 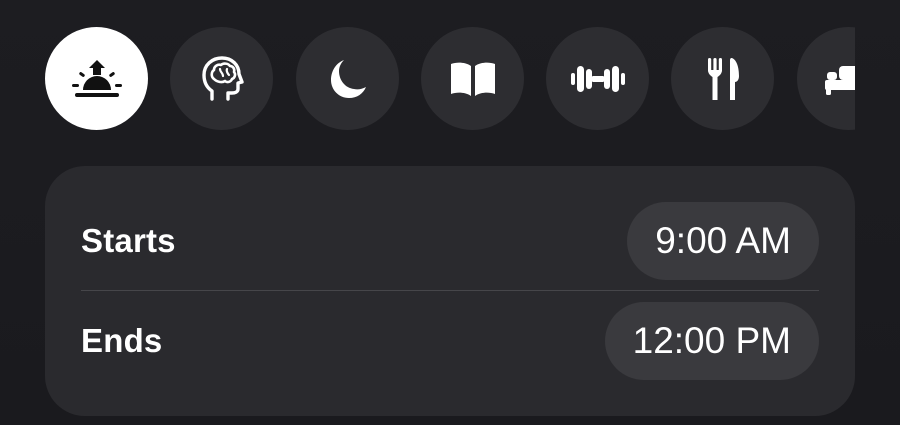 What do you see at coordinates (128, 240) in the screenshot?
I see `starts-label: Starts` at bounding box center [128, 240].